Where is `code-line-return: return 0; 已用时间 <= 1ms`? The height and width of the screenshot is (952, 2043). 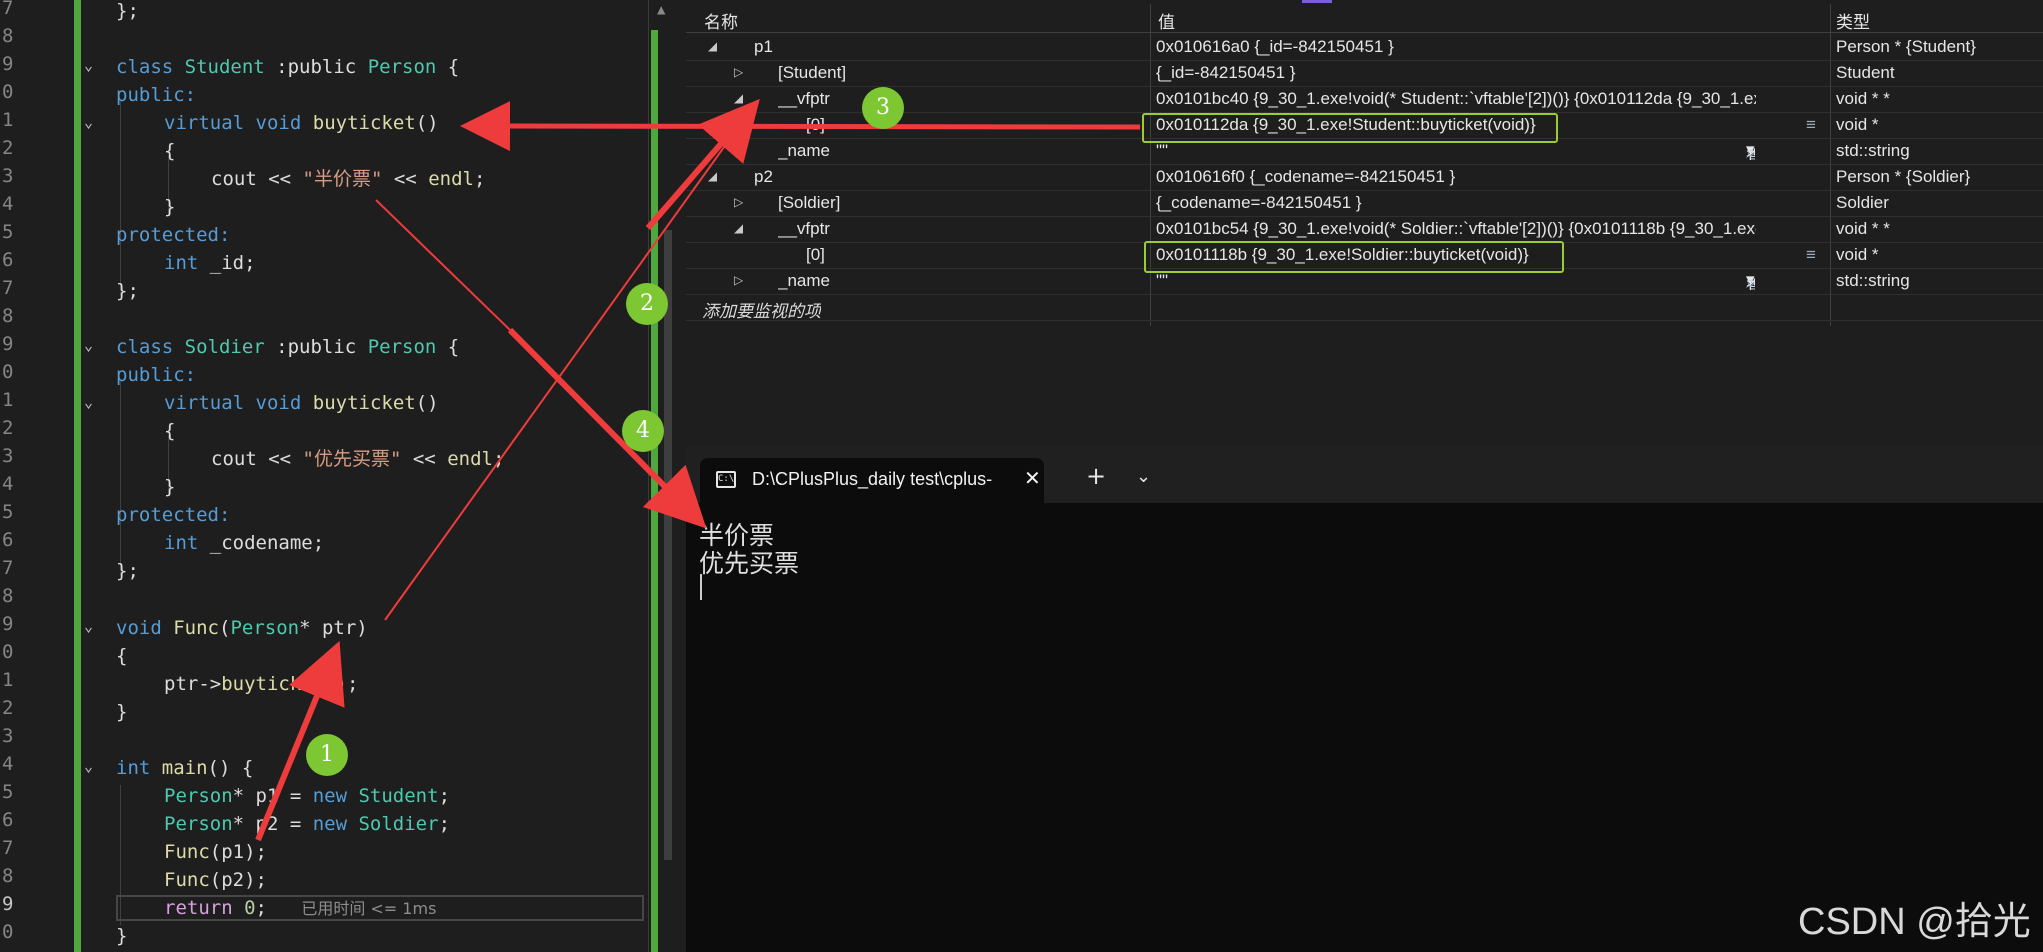 code-line-return: return 0; 已用时间 <= 1ms is located at coordinates (300, 908).